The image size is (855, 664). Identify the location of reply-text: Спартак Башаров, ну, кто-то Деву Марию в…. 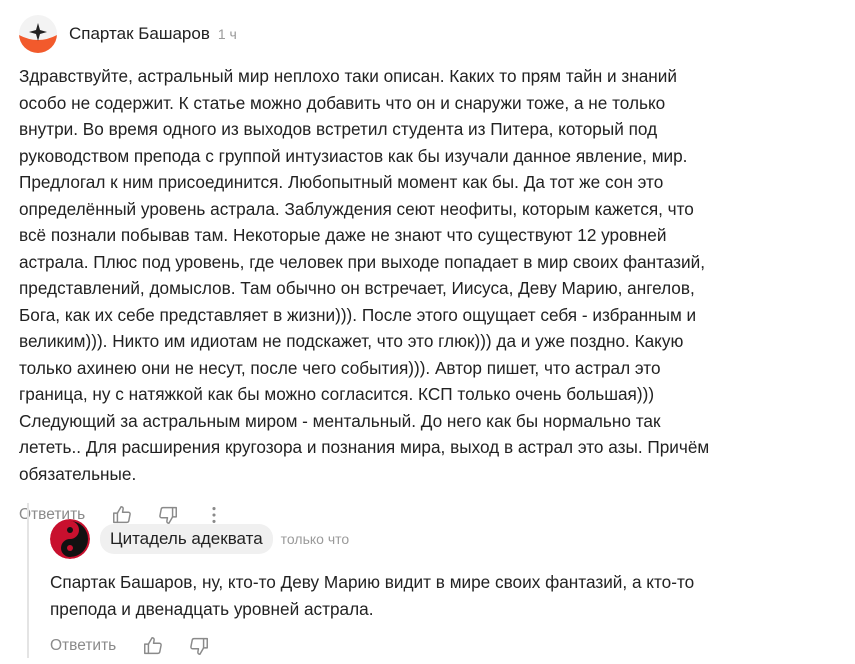
(372, 595).